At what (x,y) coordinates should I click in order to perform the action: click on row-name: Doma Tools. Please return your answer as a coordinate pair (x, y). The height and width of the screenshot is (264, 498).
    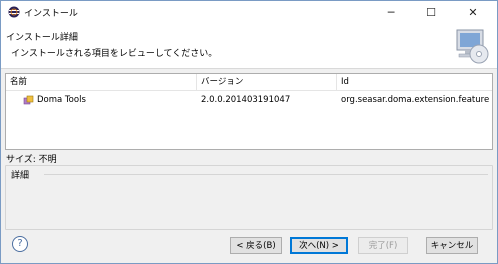
    Looking at the image, I should click on (61, 100).